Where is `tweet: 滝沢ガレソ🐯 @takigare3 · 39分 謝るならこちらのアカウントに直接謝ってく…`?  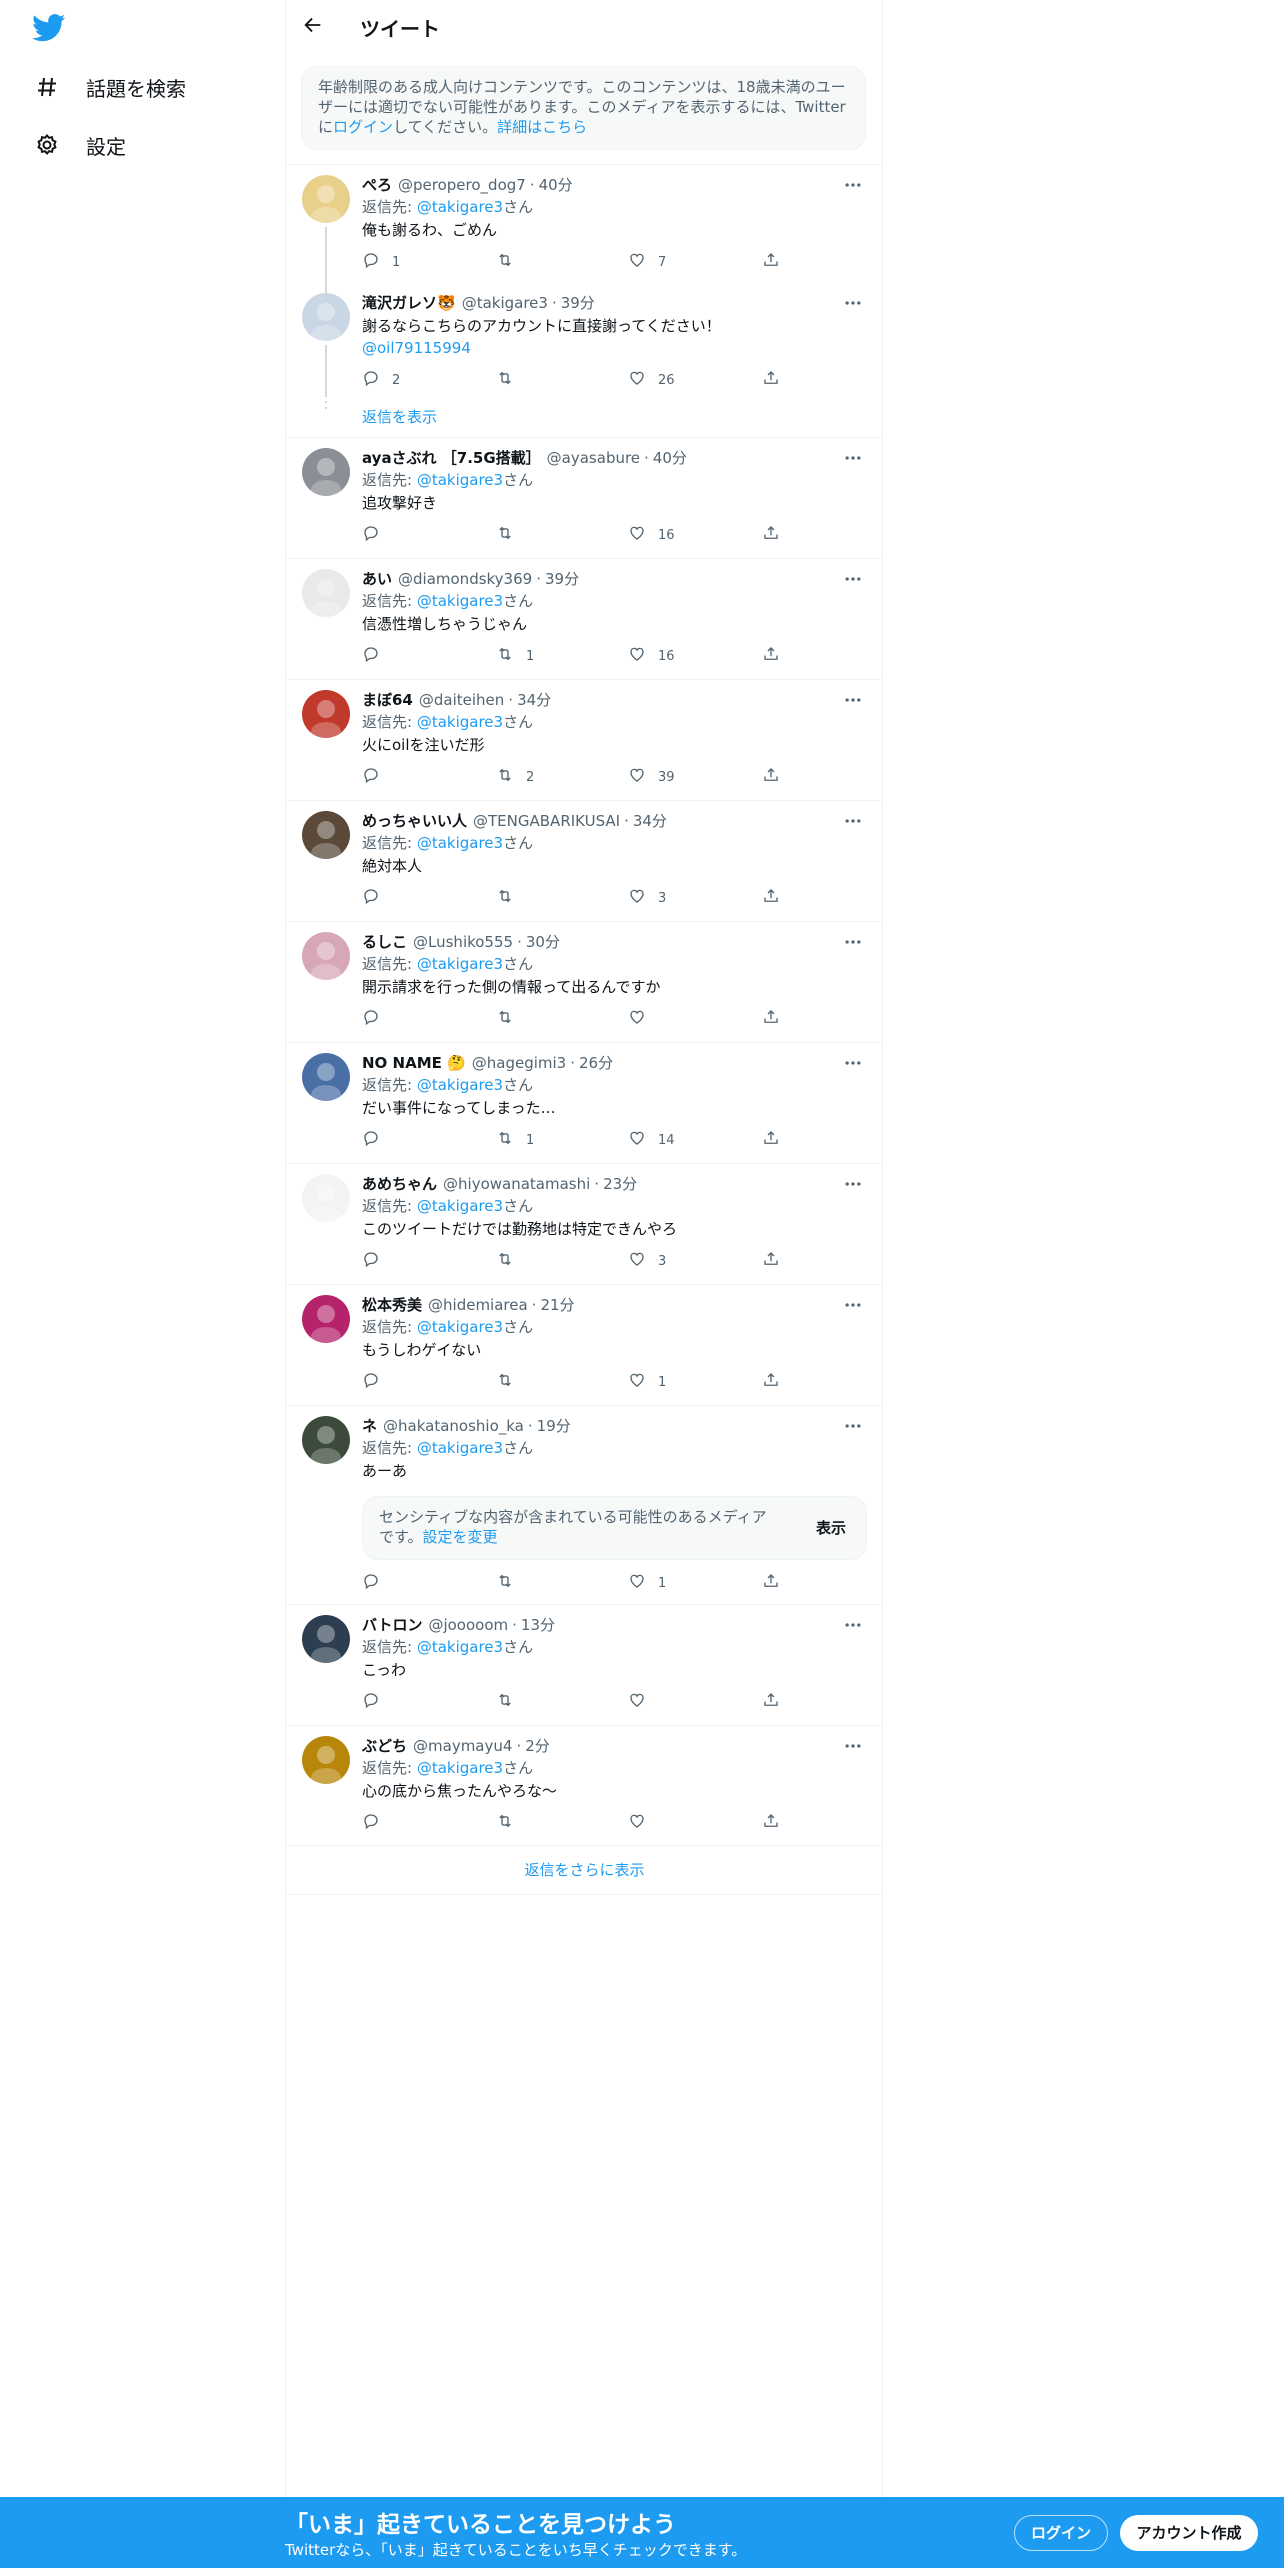
tweet: 滝沢ガレソ🐯 @takigare3 · 39分 謝るならこちらのアカウントに直接謝ってく… is located at coordinates (584, 360).